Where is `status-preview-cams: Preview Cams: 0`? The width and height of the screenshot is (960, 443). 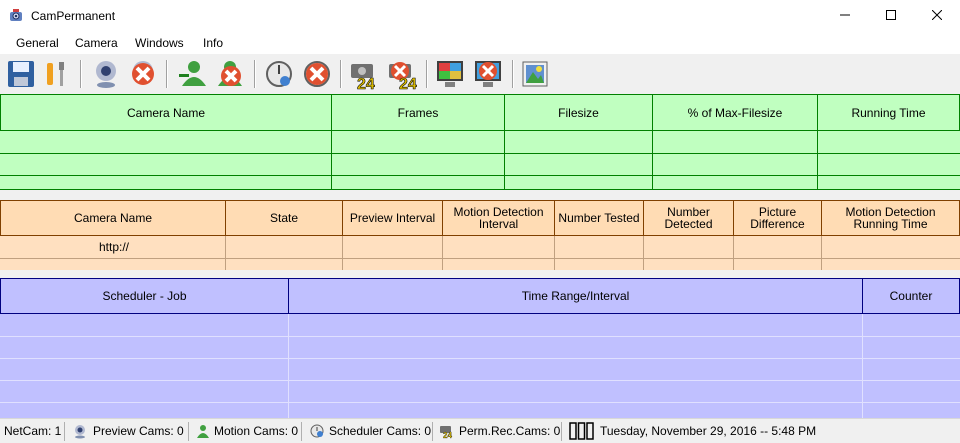 status-preview-cams: Preview Cams: 0 is located at coordinates (138, 431).